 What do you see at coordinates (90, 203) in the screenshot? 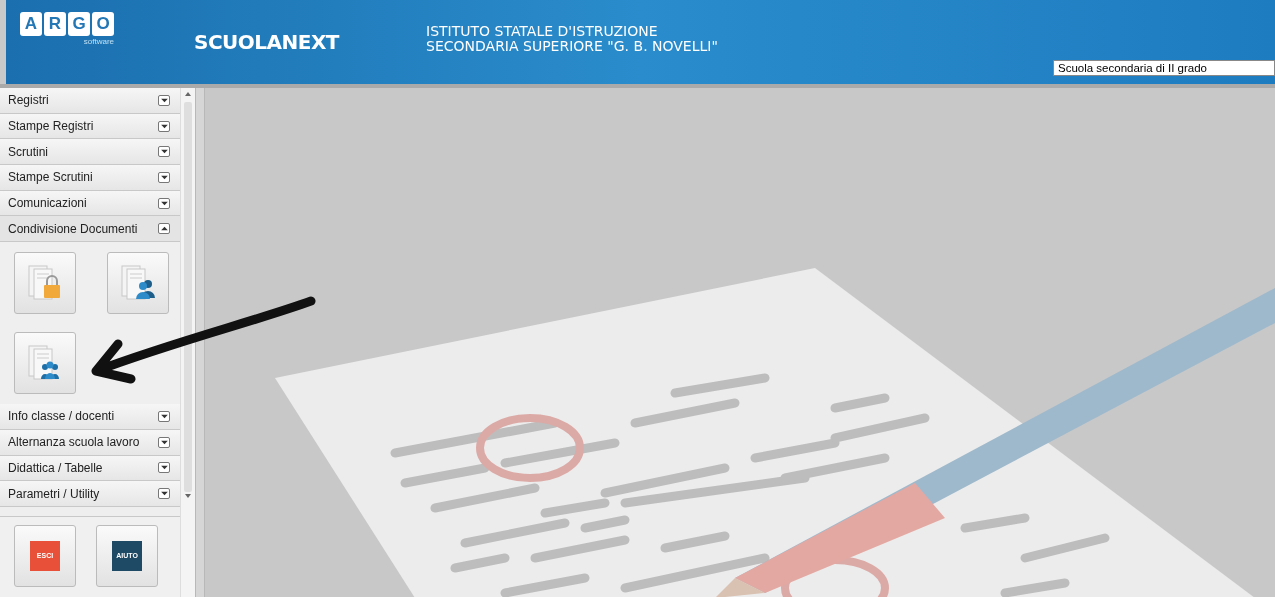
I see `menu-section-header: Comunicazioni` at bounding box center [90, 203].